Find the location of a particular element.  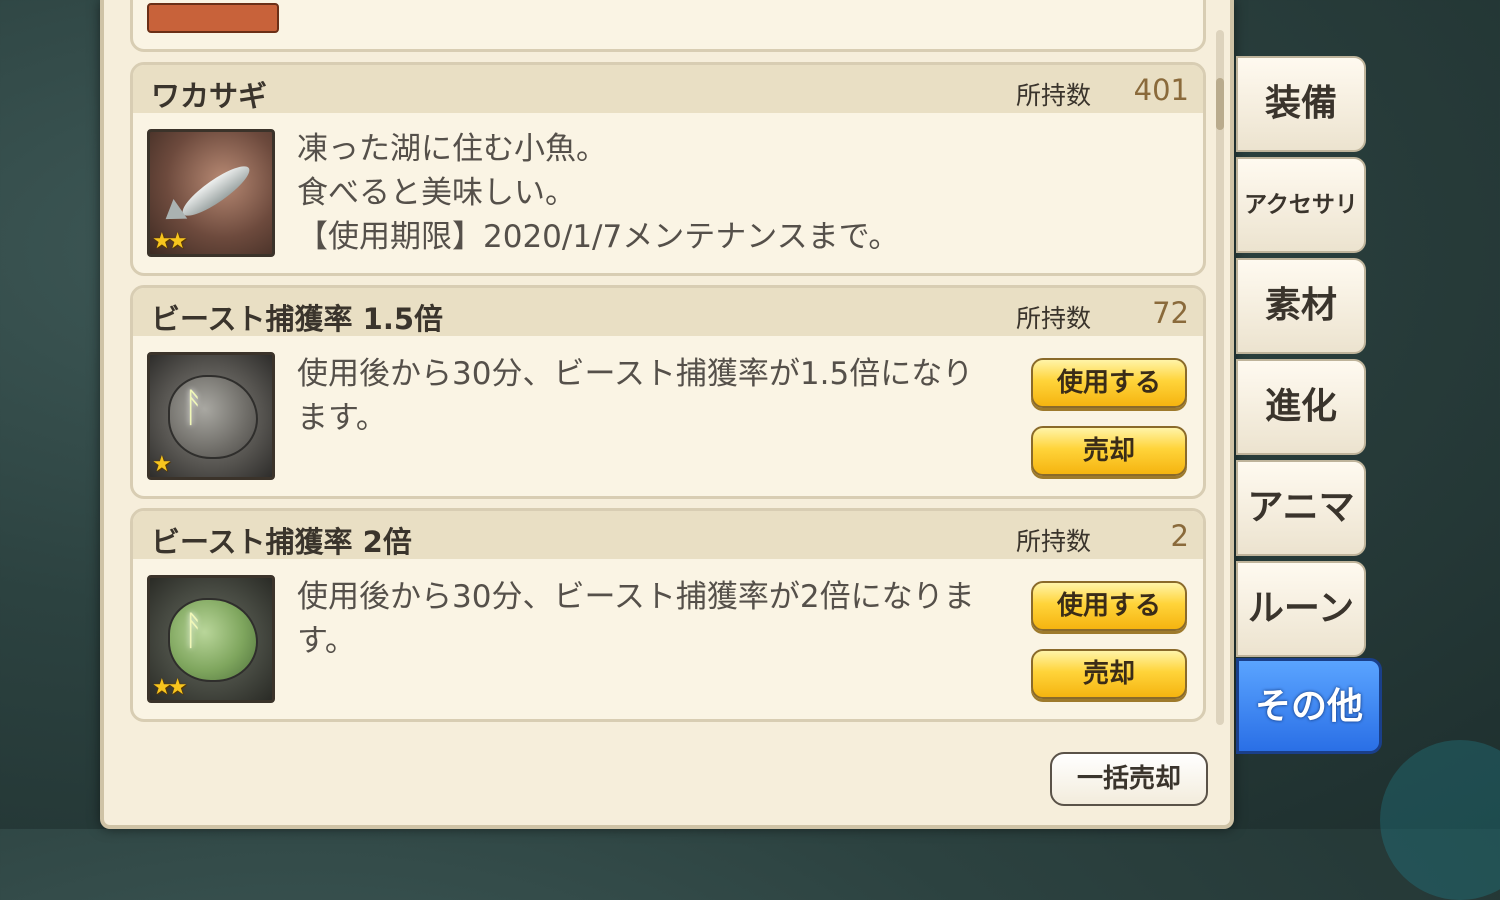

description-line: 使用後から30分、ビースト捕獲率が2倍になりま is located at coordinates (636, 597).